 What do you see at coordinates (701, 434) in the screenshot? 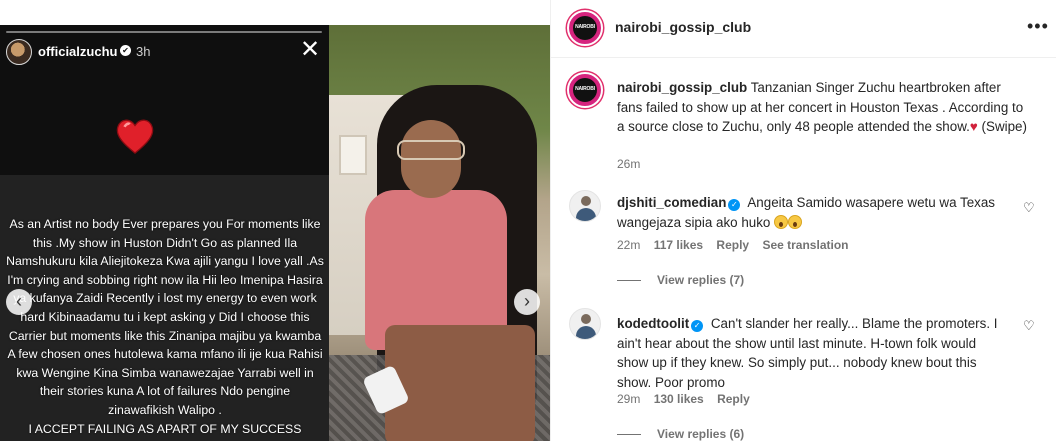
I see `view-replies-label: View replies (6)` at bounding box center [701, 434].